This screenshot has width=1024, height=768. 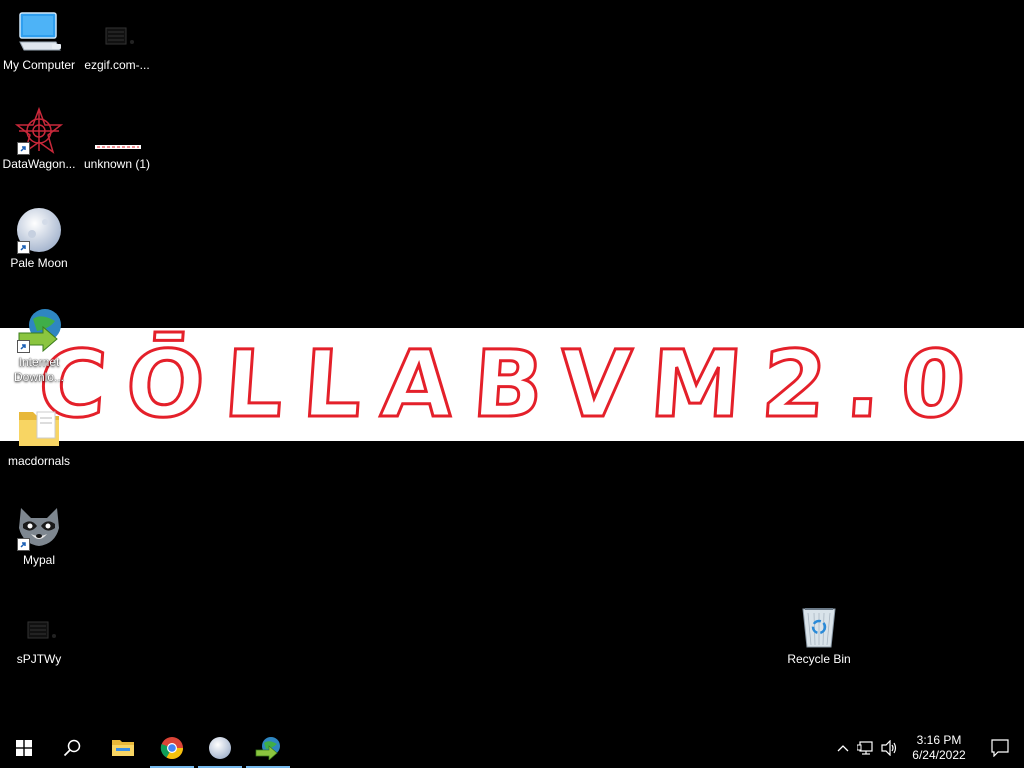 What do you see at coordinates (939, 740) in the screenshot?
I see `clock-time: 3:16 PM` at bounding box center [939, 740].